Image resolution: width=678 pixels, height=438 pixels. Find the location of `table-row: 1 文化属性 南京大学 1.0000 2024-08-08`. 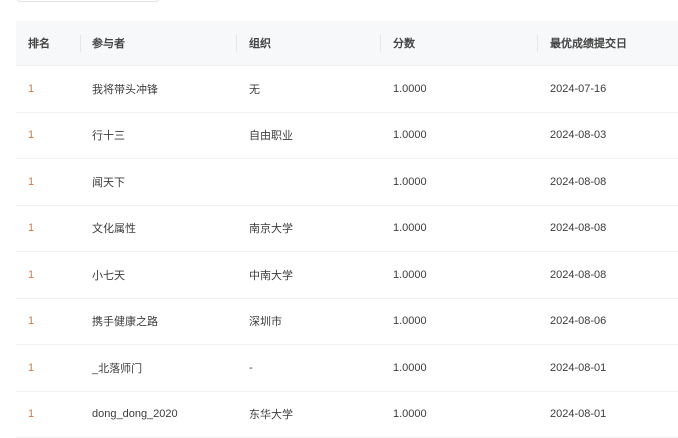

table-row: 1 文化属性 南京大学 1.0000 2024-08-08 is located at coordinates (347, 229).